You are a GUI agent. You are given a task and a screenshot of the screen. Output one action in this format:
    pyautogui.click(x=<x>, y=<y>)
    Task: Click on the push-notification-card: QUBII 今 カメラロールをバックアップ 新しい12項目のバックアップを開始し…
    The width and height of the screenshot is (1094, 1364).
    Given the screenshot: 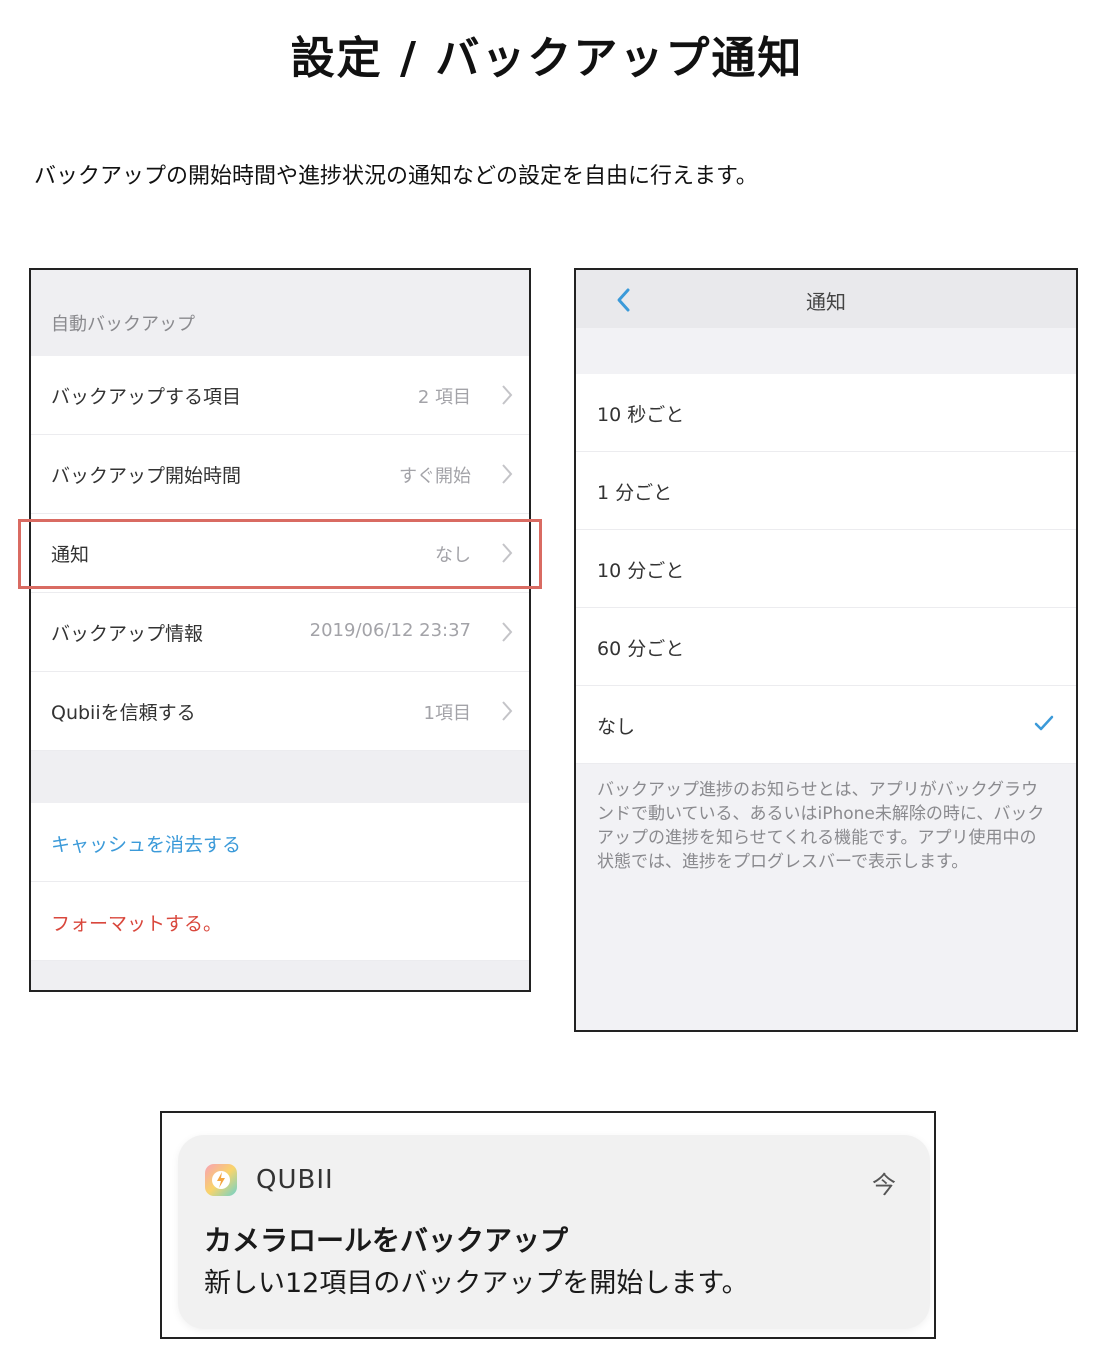 What is the action you would take?
    pyautogui.click(x=554, y=1232)
    